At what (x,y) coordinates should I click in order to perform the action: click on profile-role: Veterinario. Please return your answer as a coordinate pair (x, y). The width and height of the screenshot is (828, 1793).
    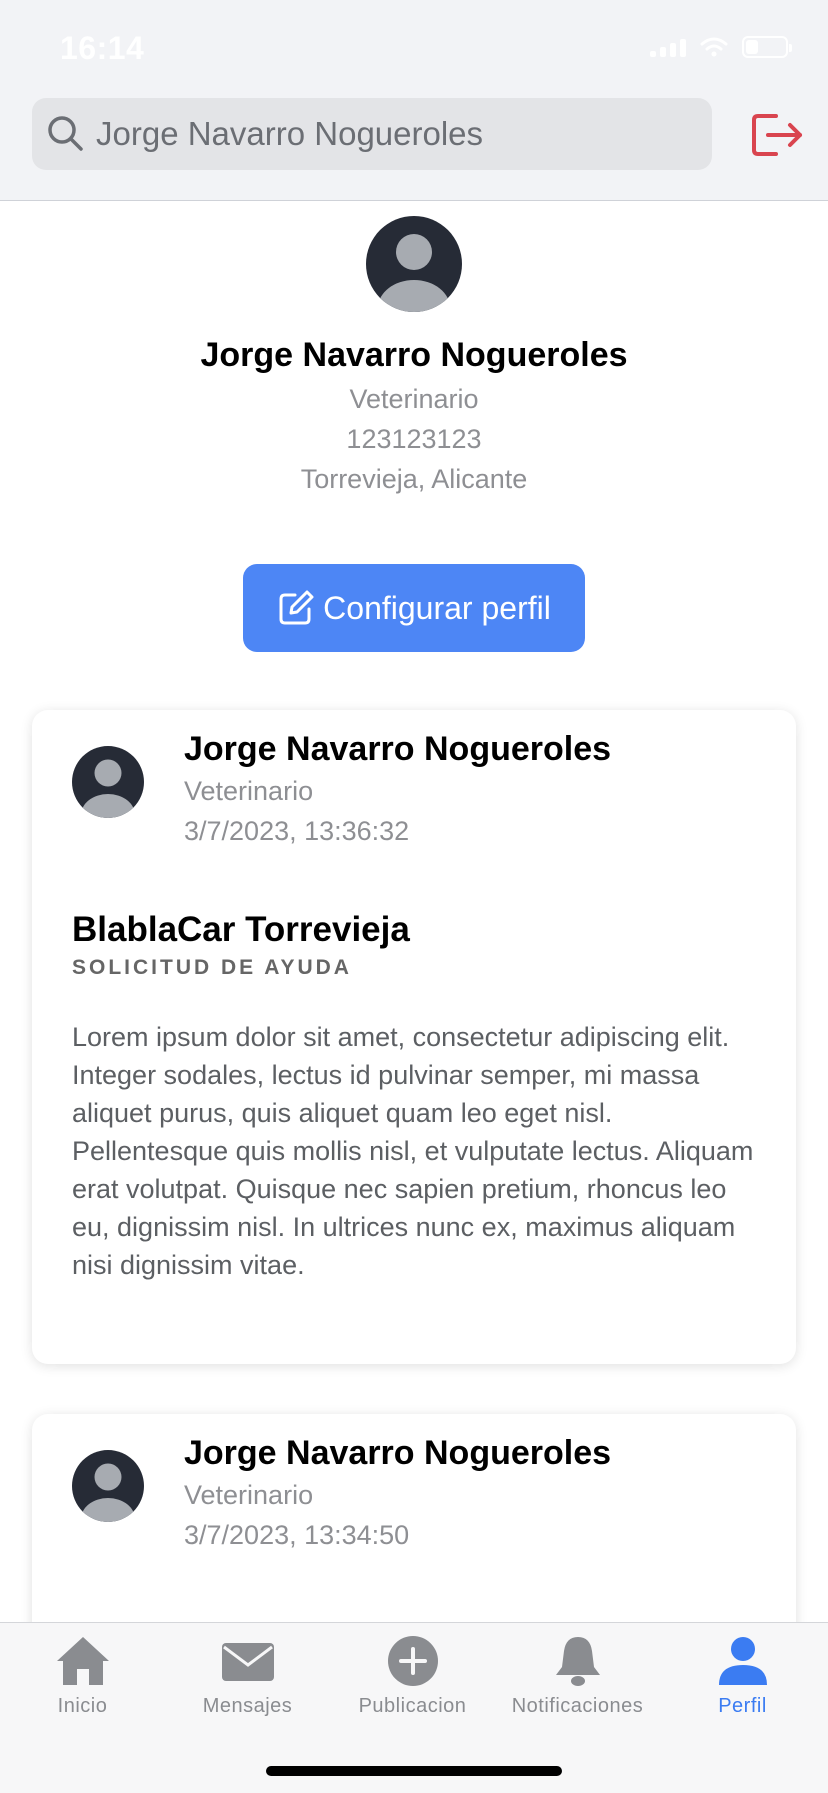
    Looking at the image, I should click on (414, 399).